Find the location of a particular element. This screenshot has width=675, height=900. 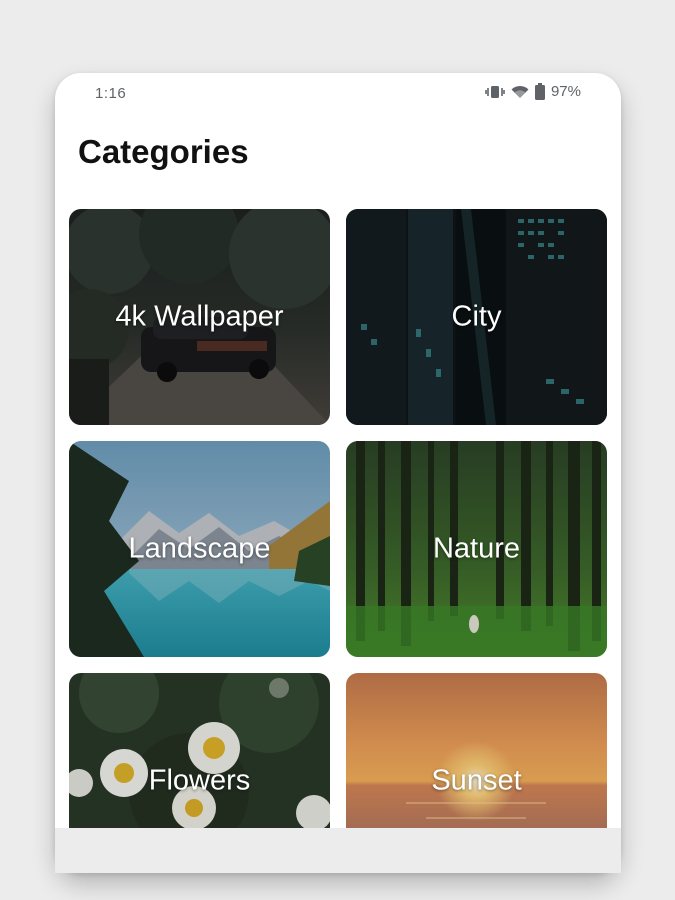

page-title: Categories is located at coordinates (163, 151).